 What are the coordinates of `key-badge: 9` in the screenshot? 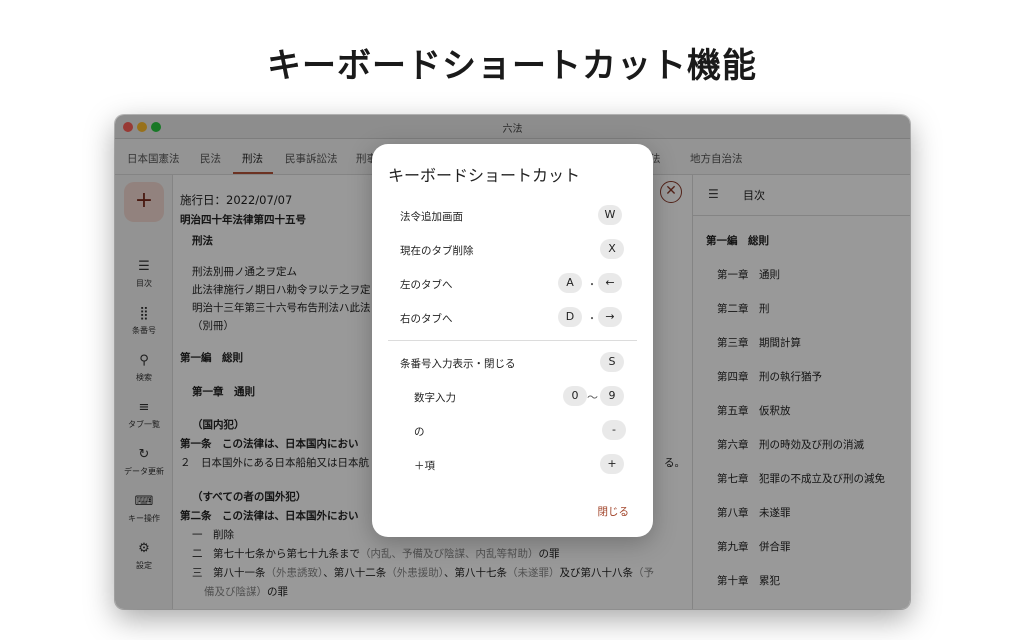 It's located at (612, 396).